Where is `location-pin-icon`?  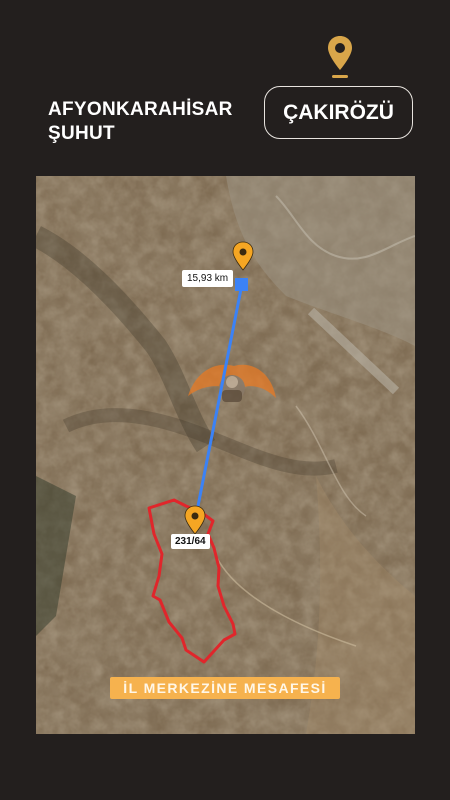 location-pin-icon is located at coordinates (340, 57).